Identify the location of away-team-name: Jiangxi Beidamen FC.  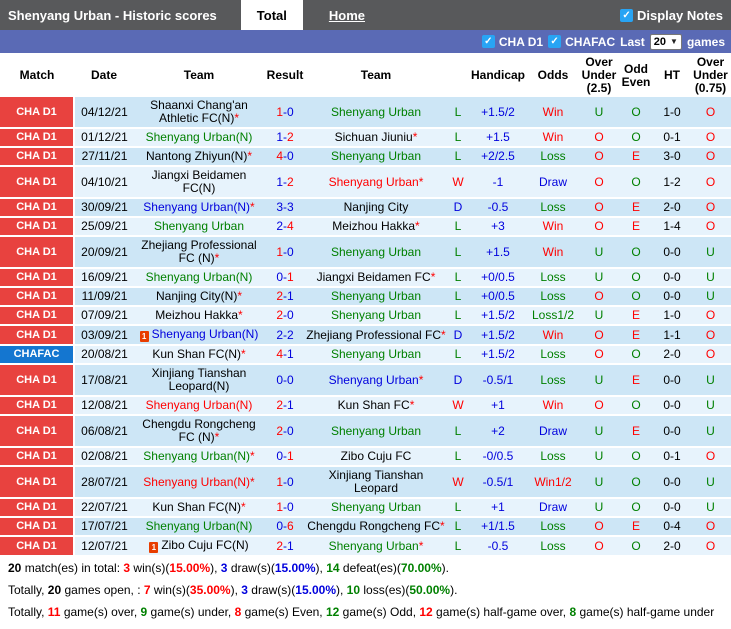
(374, 277).